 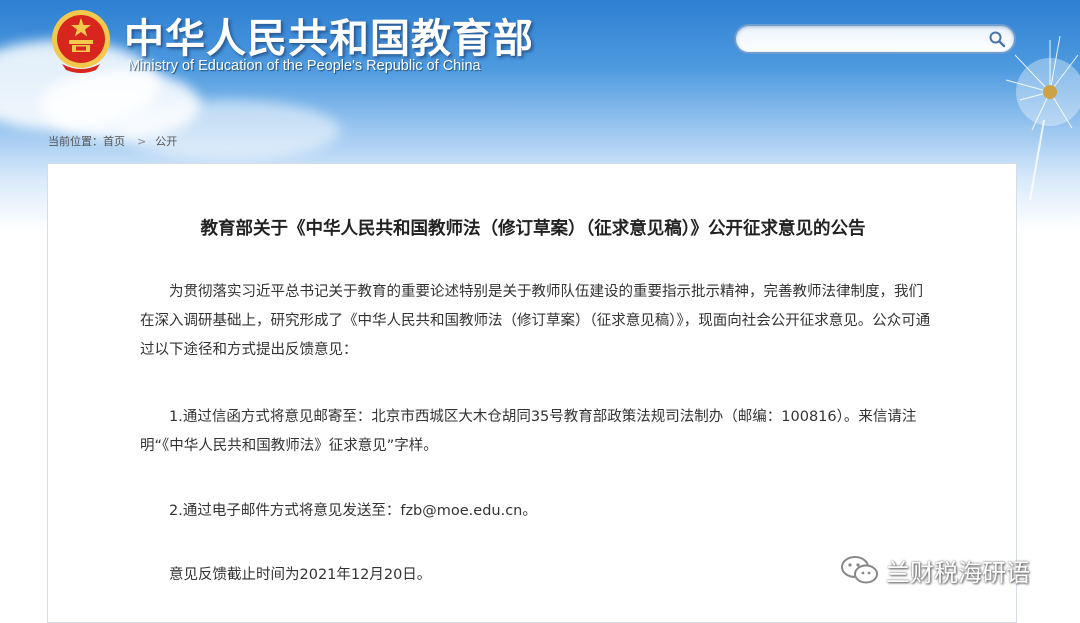 I want to click on national-emblem-icon, so click(x=81, y=41).